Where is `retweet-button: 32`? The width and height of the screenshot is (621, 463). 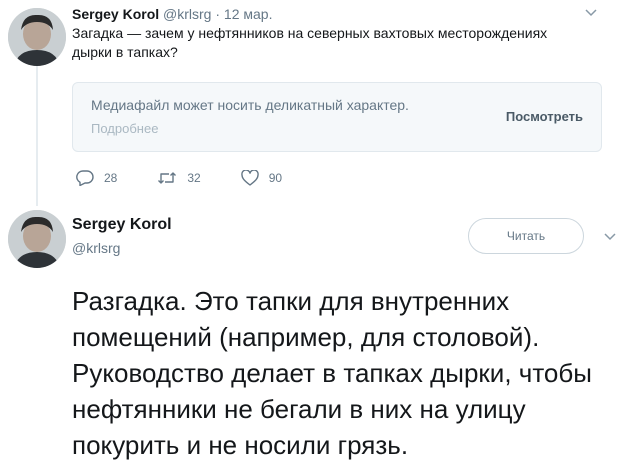 retweet-button: 32 is located at coordinates (179, 178).